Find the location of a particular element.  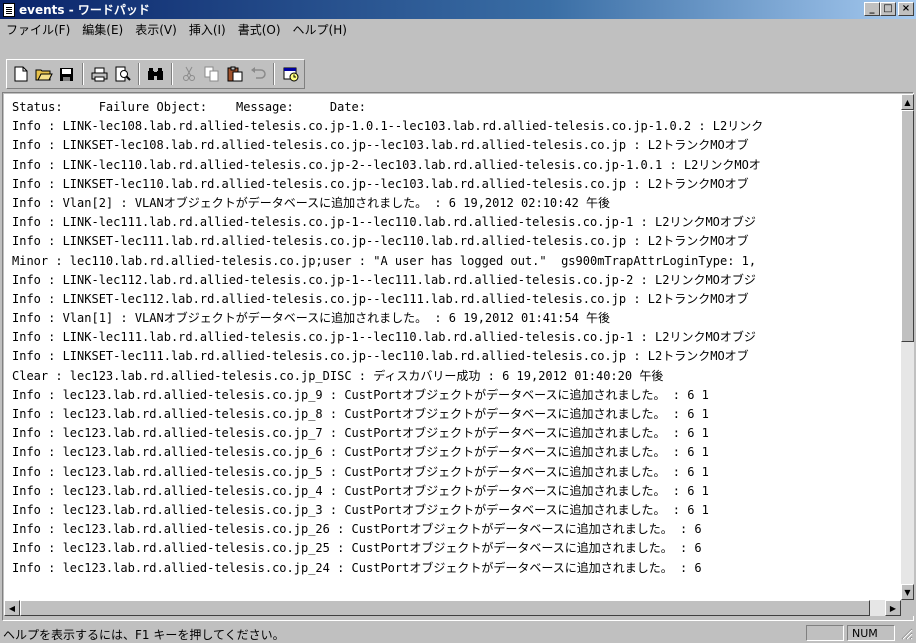

num-lock-label: NUM is located at coordinates (865, 633).